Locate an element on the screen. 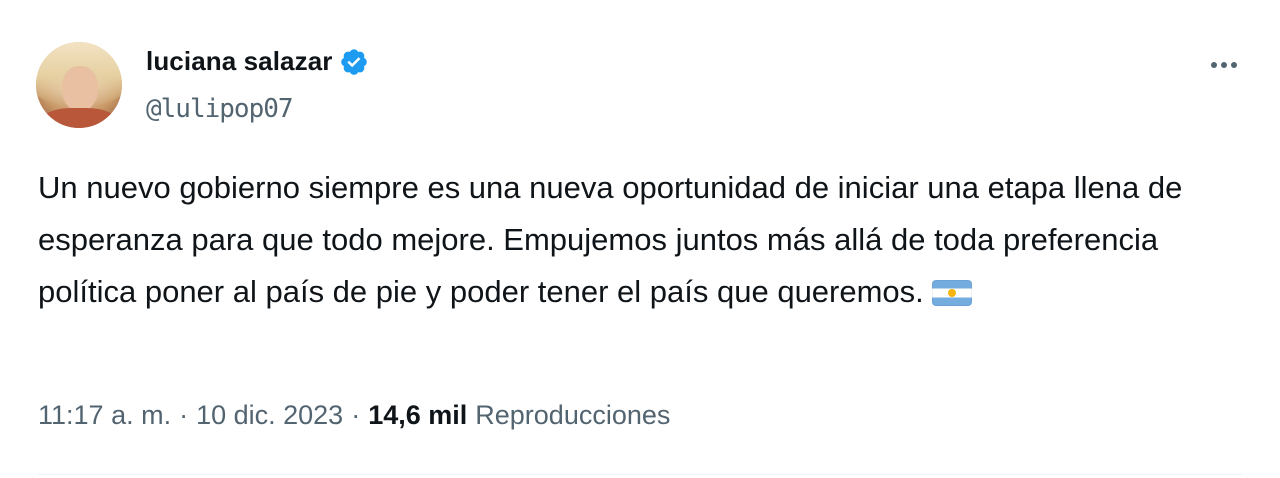 Image resolution: width=1280 pixels, height=478 pixels. avatar is located at coordinates (79, 85).